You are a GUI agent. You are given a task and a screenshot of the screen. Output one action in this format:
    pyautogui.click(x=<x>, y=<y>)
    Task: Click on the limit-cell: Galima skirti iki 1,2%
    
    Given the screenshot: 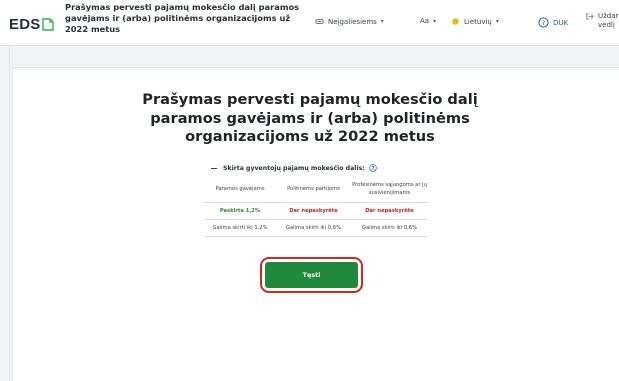 What is the action you would take?
    pyautogui.click(x=240, y=228)
    